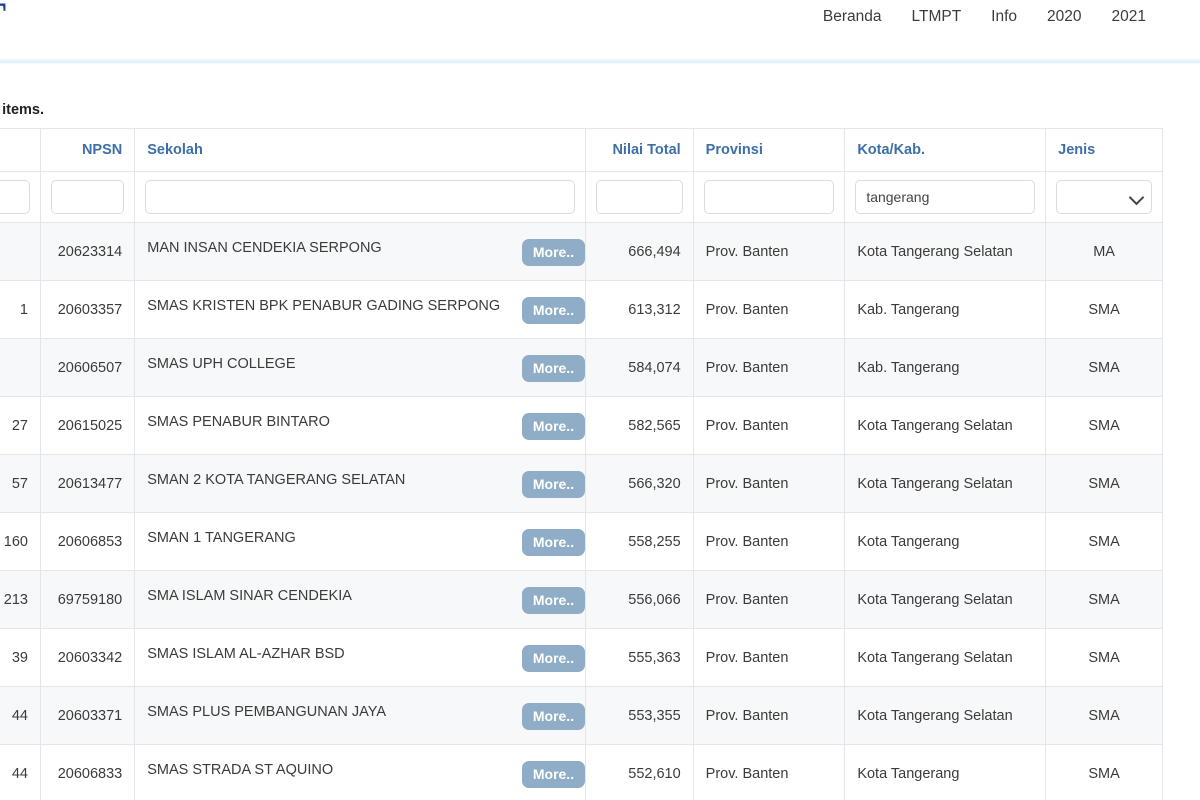 The height and width of the screenshot is (800, 1200). What do you see at coordinates (360, 150) in the screenshot?
I see `column-header-sekolah: Sekolah` at bounding box center [360, 150].